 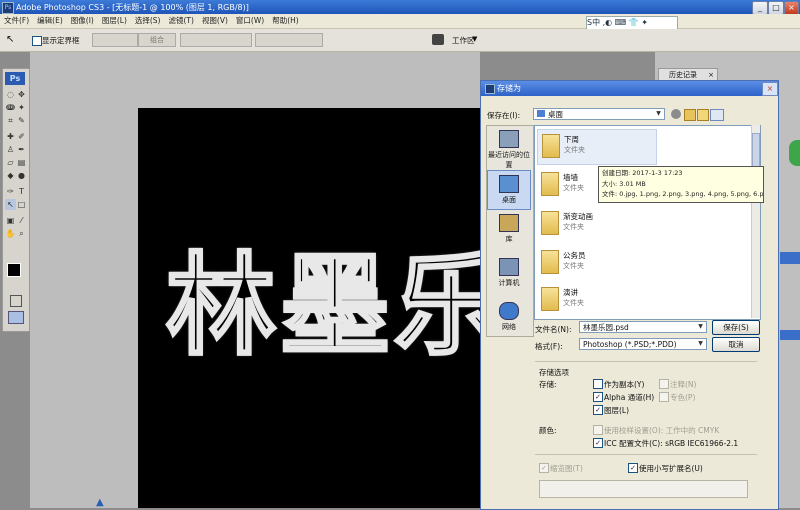 I want to click on notes-checkbox, so click(x=664, y=384).